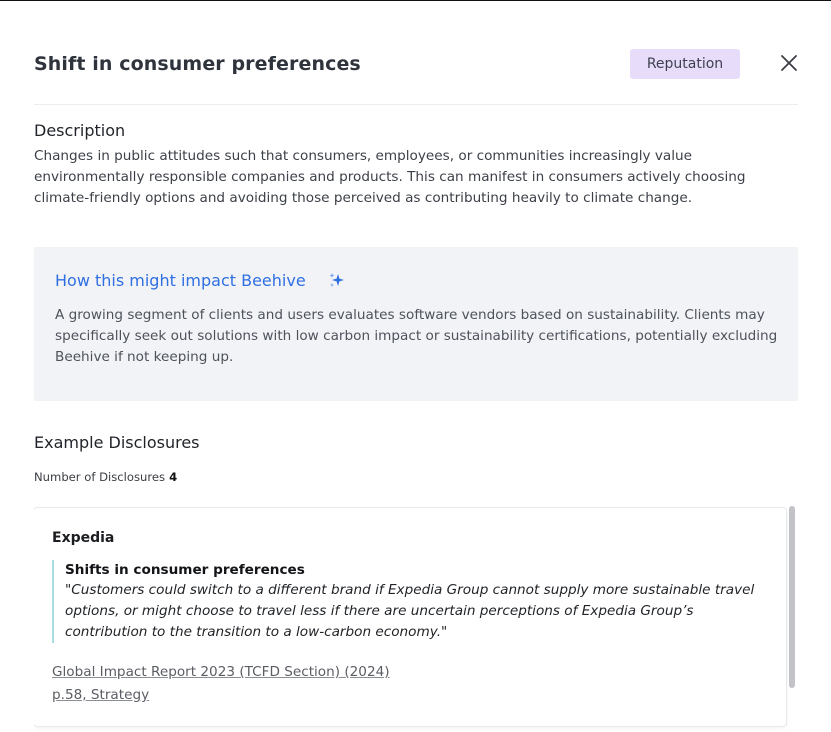  I want to click on disclosure-count-value: 4, so click(173, 477).